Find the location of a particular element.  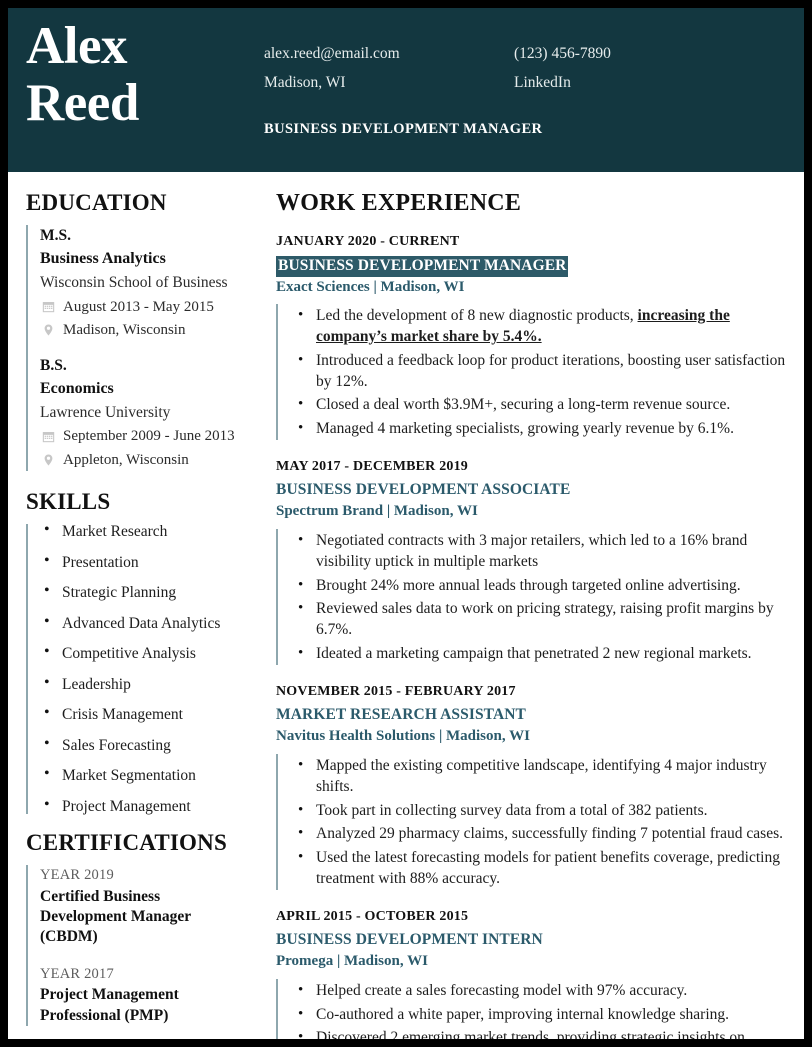

work-experience-heading: WORK EXPERIENCE is located at coordinates (399, 203).